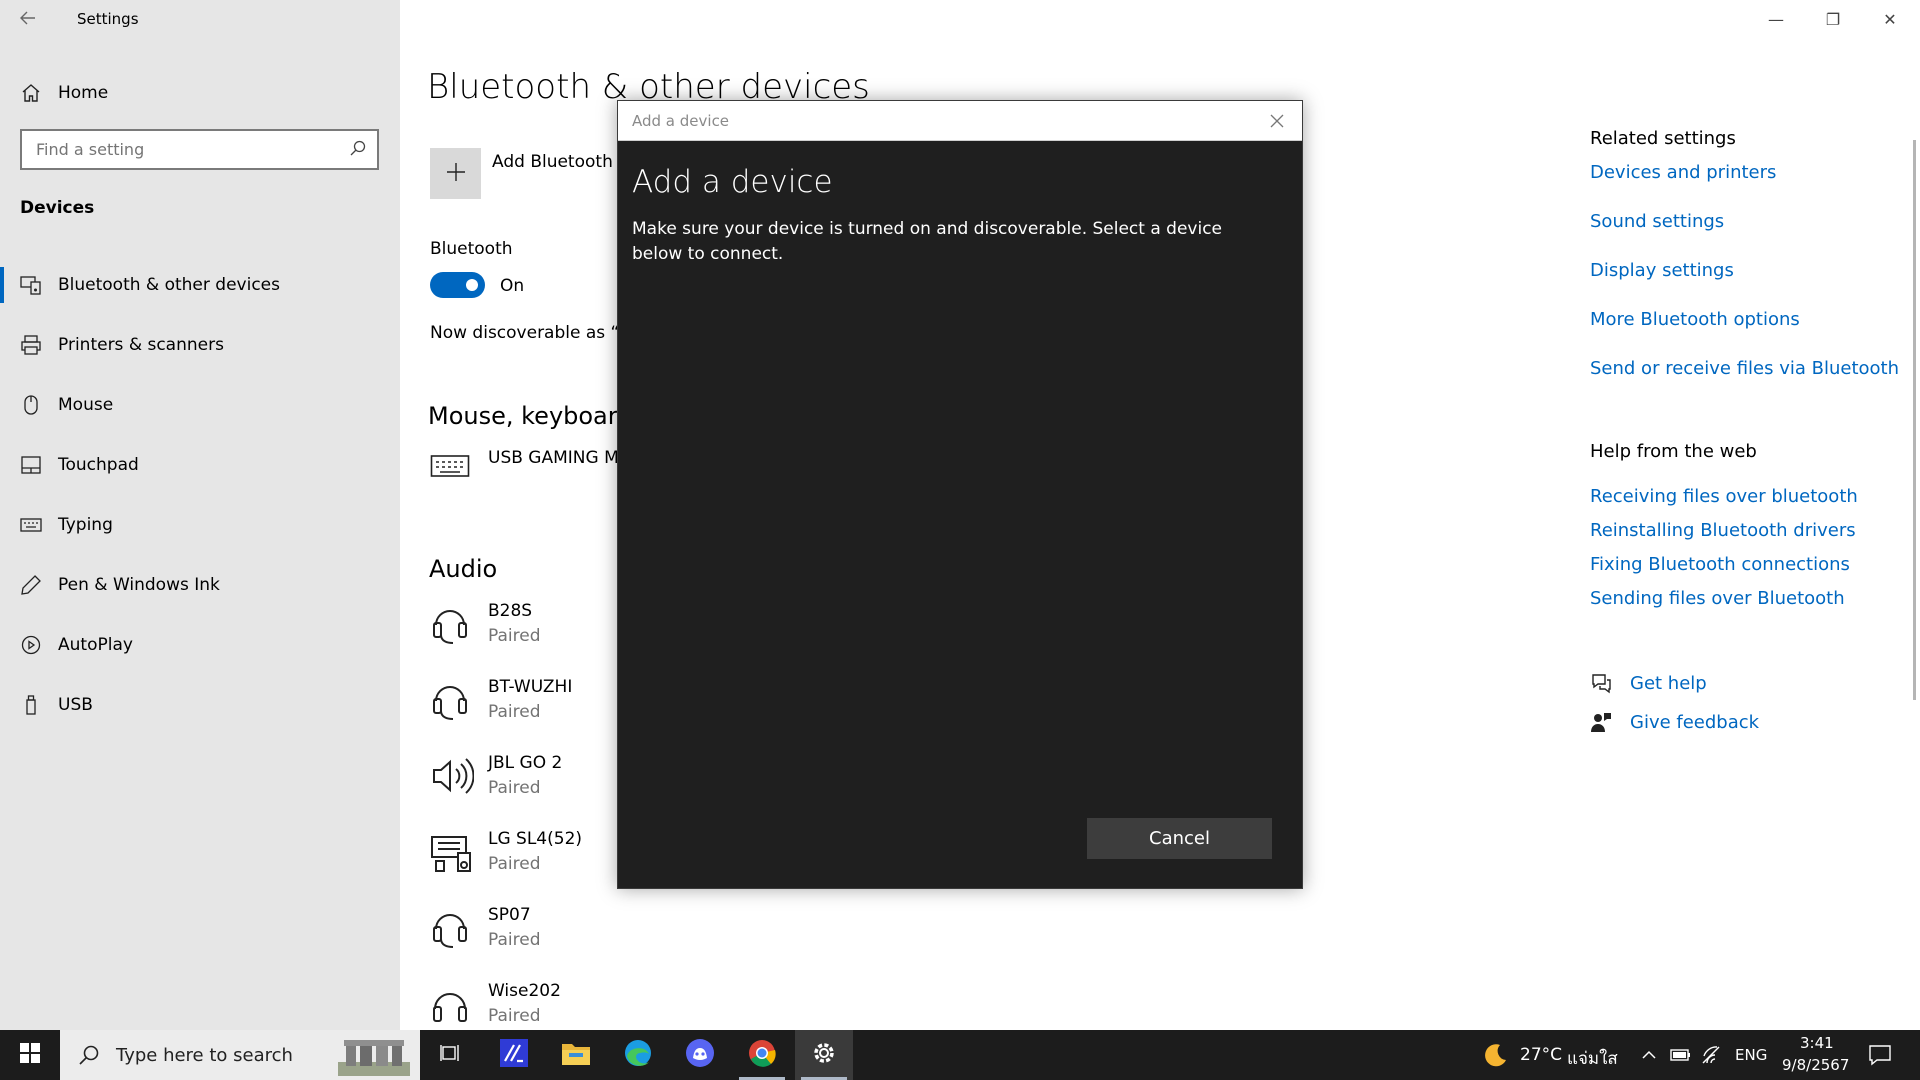 This screenshot has height=1080, width=1920. What do you see at coordinates (1541, 1055) in the screenshot?
I see `weather-temperature: 27°C` at bounding box center [1541, 1055].